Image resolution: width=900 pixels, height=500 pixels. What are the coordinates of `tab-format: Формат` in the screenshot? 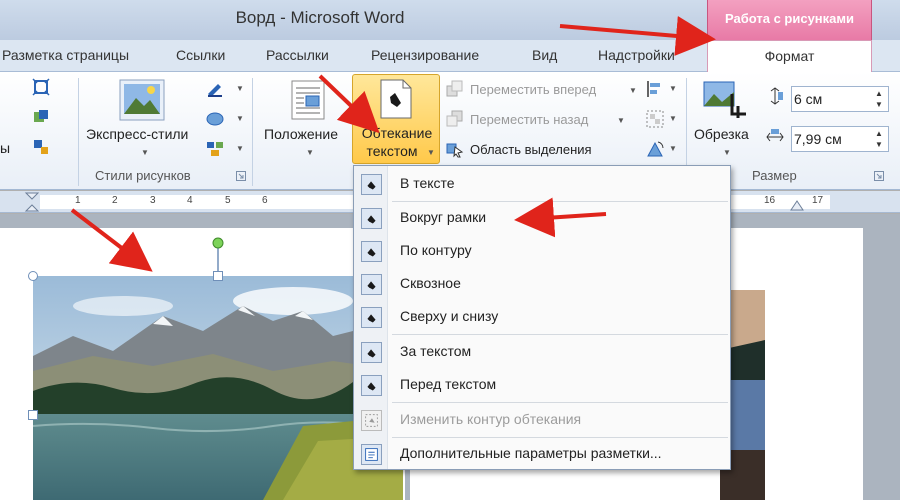 It's located at (789, 56).